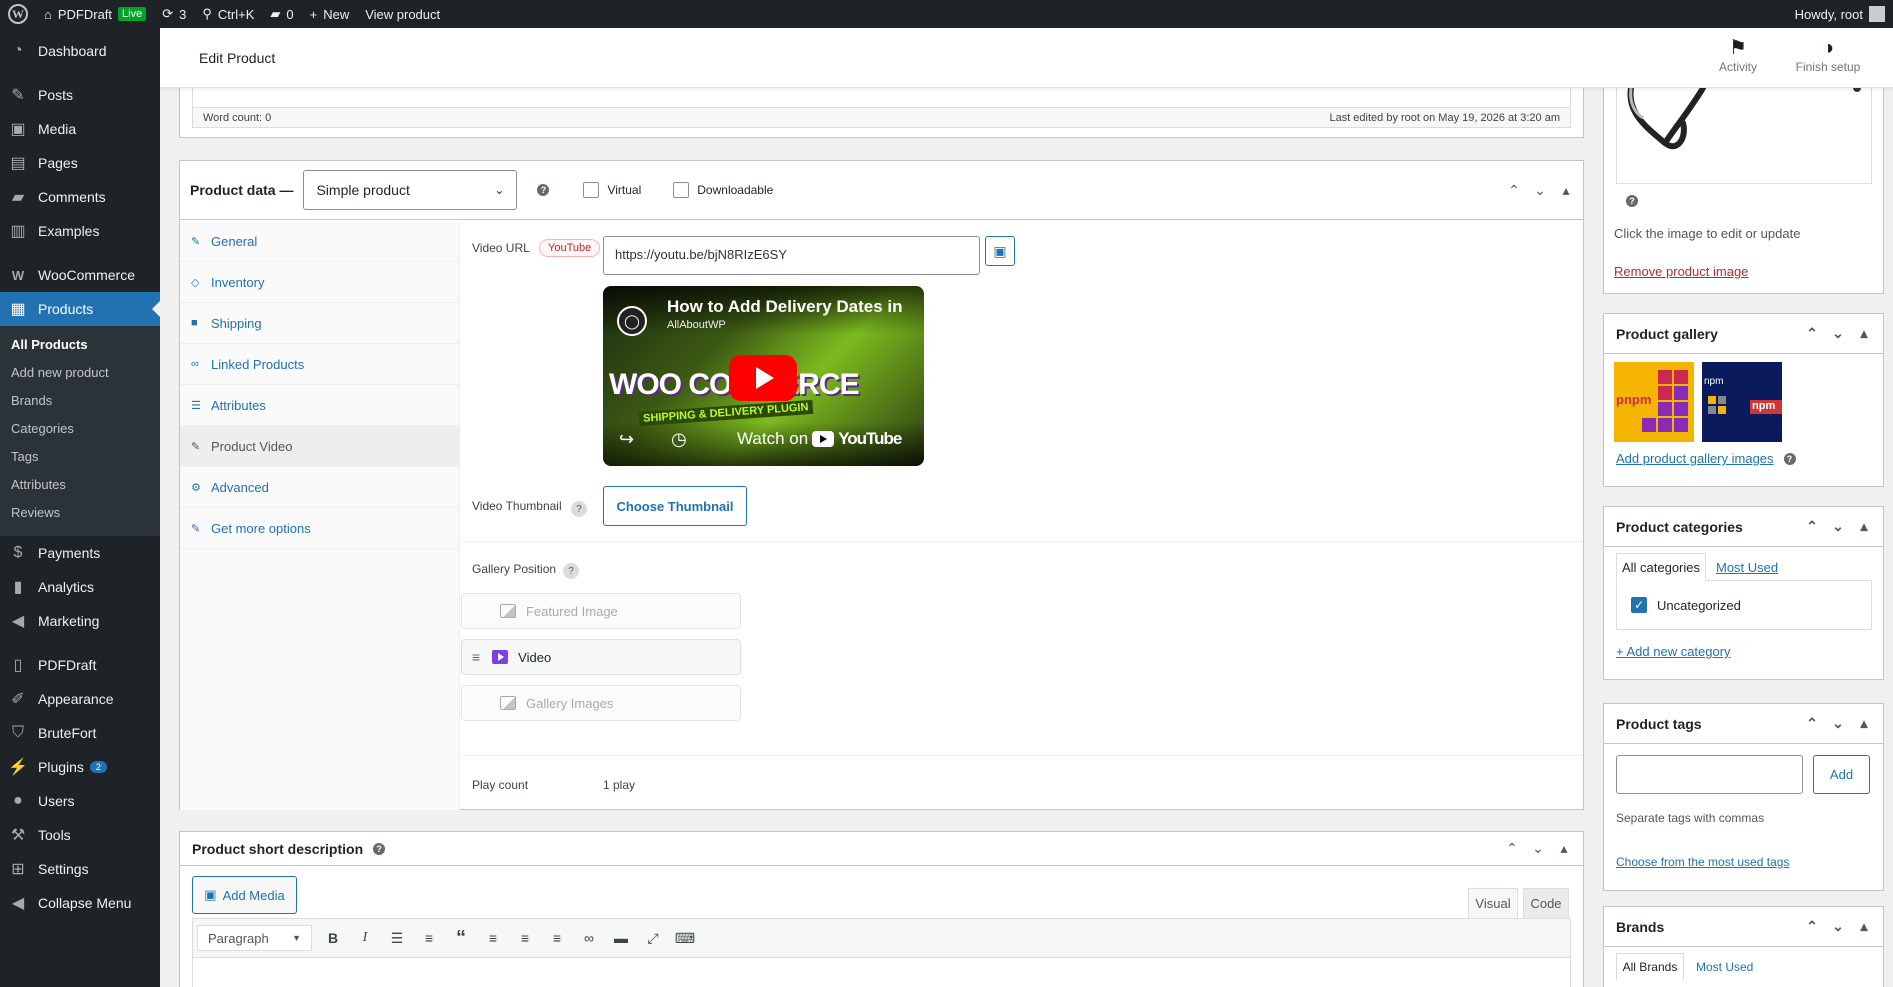  Describe the element at coordinates (493, 938) in the screenshot. I see `align-left-button: ≡` at that location.